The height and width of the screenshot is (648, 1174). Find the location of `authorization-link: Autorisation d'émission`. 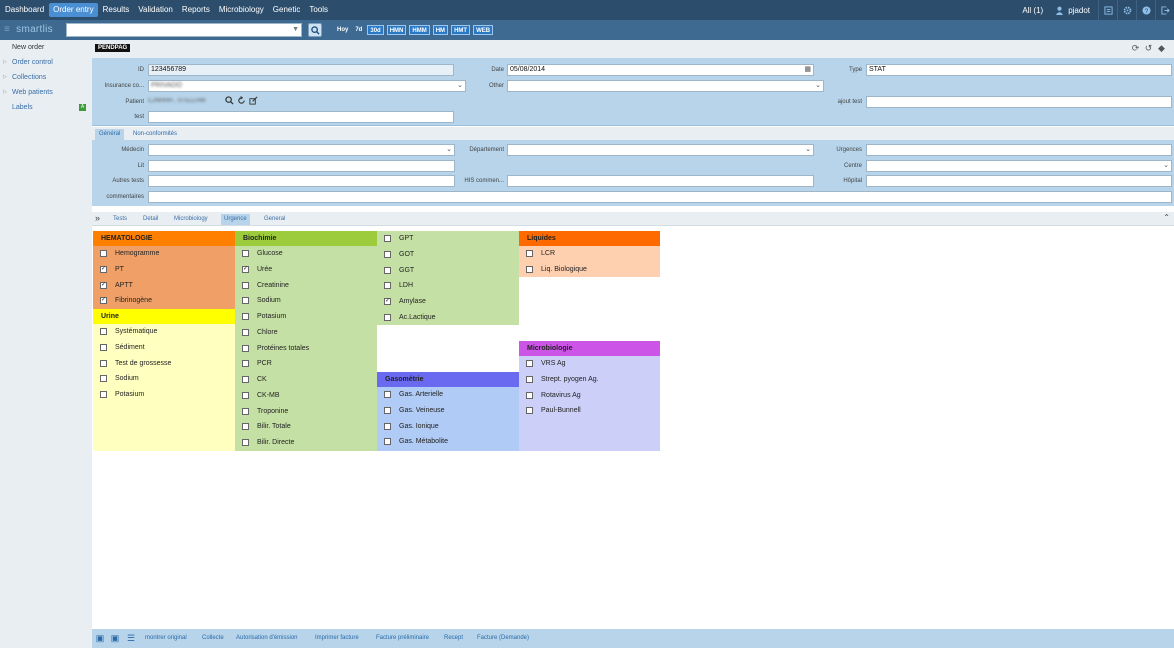

authorization-link: Autorisation d'émission is located at coordinates (267, 638).